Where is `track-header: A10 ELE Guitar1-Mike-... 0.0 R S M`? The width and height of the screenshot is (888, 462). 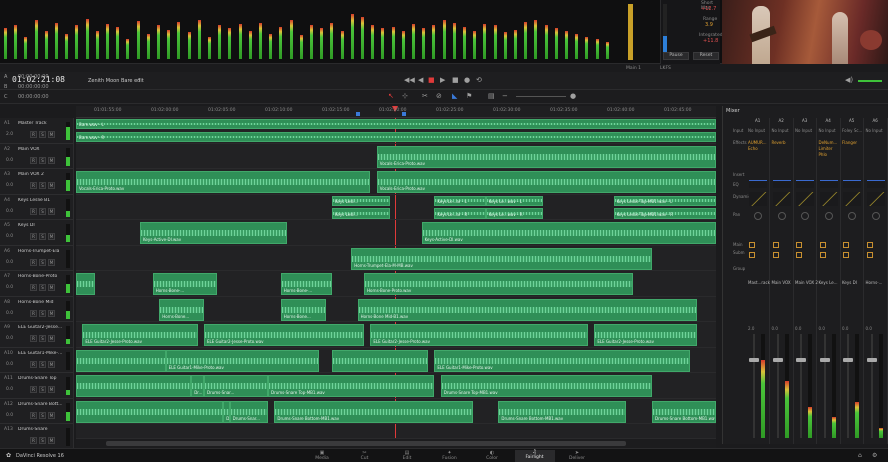
track-header: A10 ELE Guitar1-Mike-... 0.0 R S M is located at coordinates (36, 360).